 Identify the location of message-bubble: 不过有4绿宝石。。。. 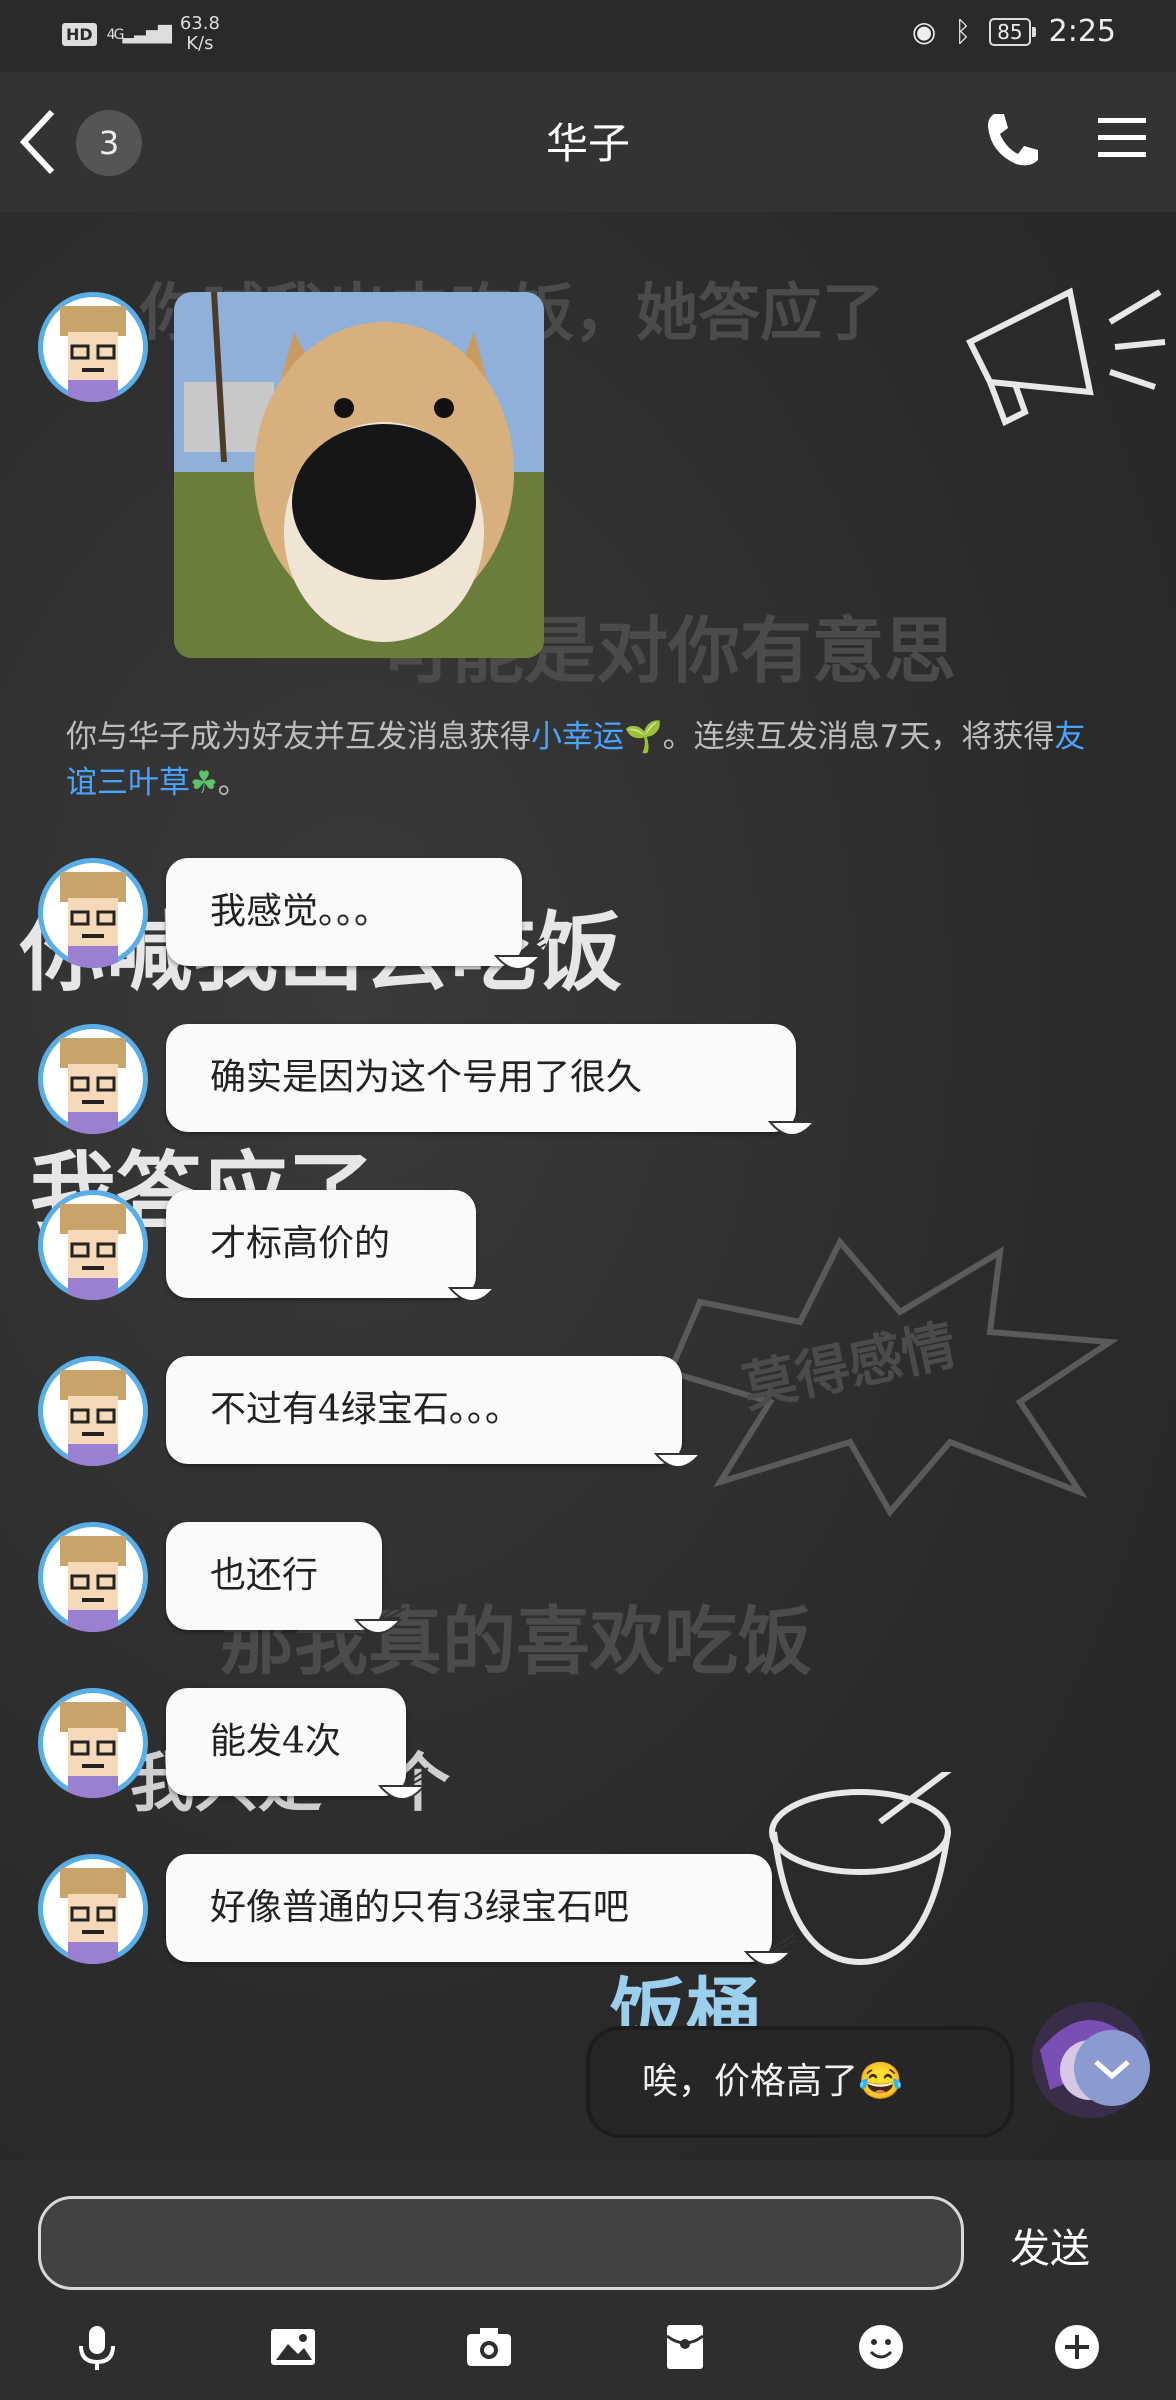
(436, 1412).